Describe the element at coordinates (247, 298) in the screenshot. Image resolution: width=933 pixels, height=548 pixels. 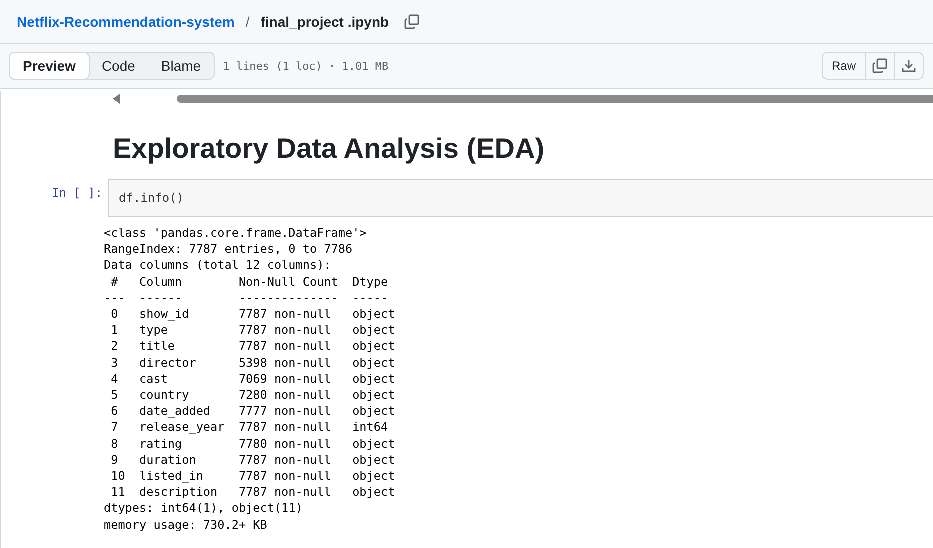
I see `output-line: --- ------ -------------- -----` at that location.